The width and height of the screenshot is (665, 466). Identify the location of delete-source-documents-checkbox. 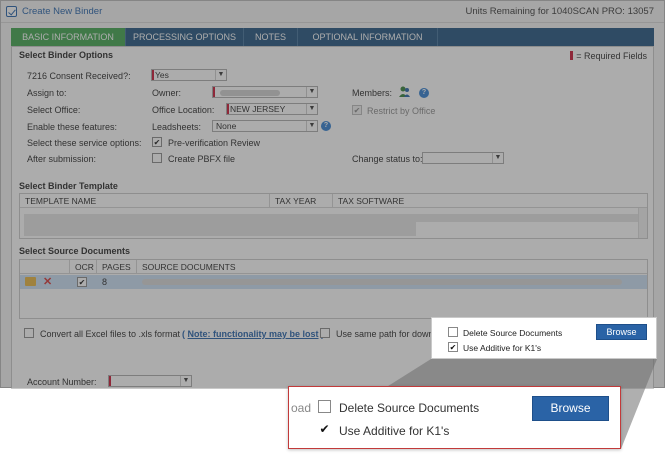
(324, 406).